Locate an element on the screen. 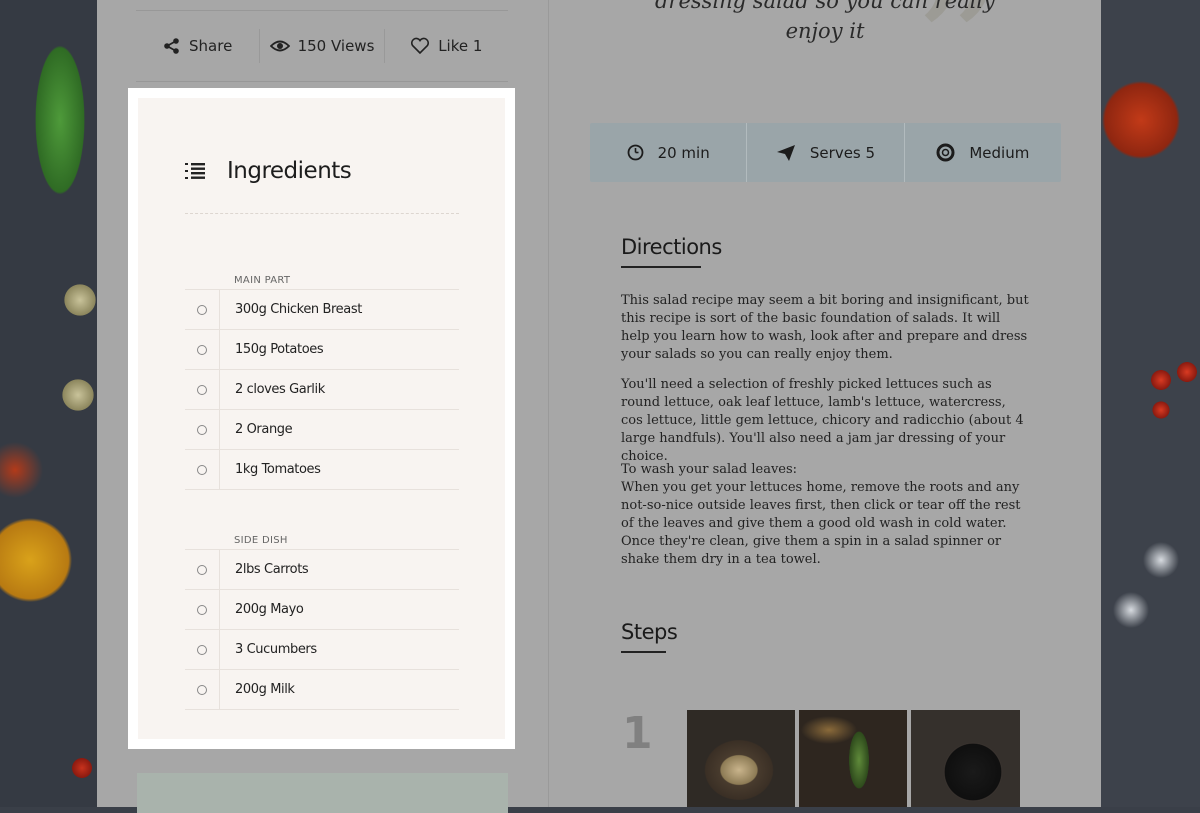  nutrition-panel is located at coordinates (322, 793).